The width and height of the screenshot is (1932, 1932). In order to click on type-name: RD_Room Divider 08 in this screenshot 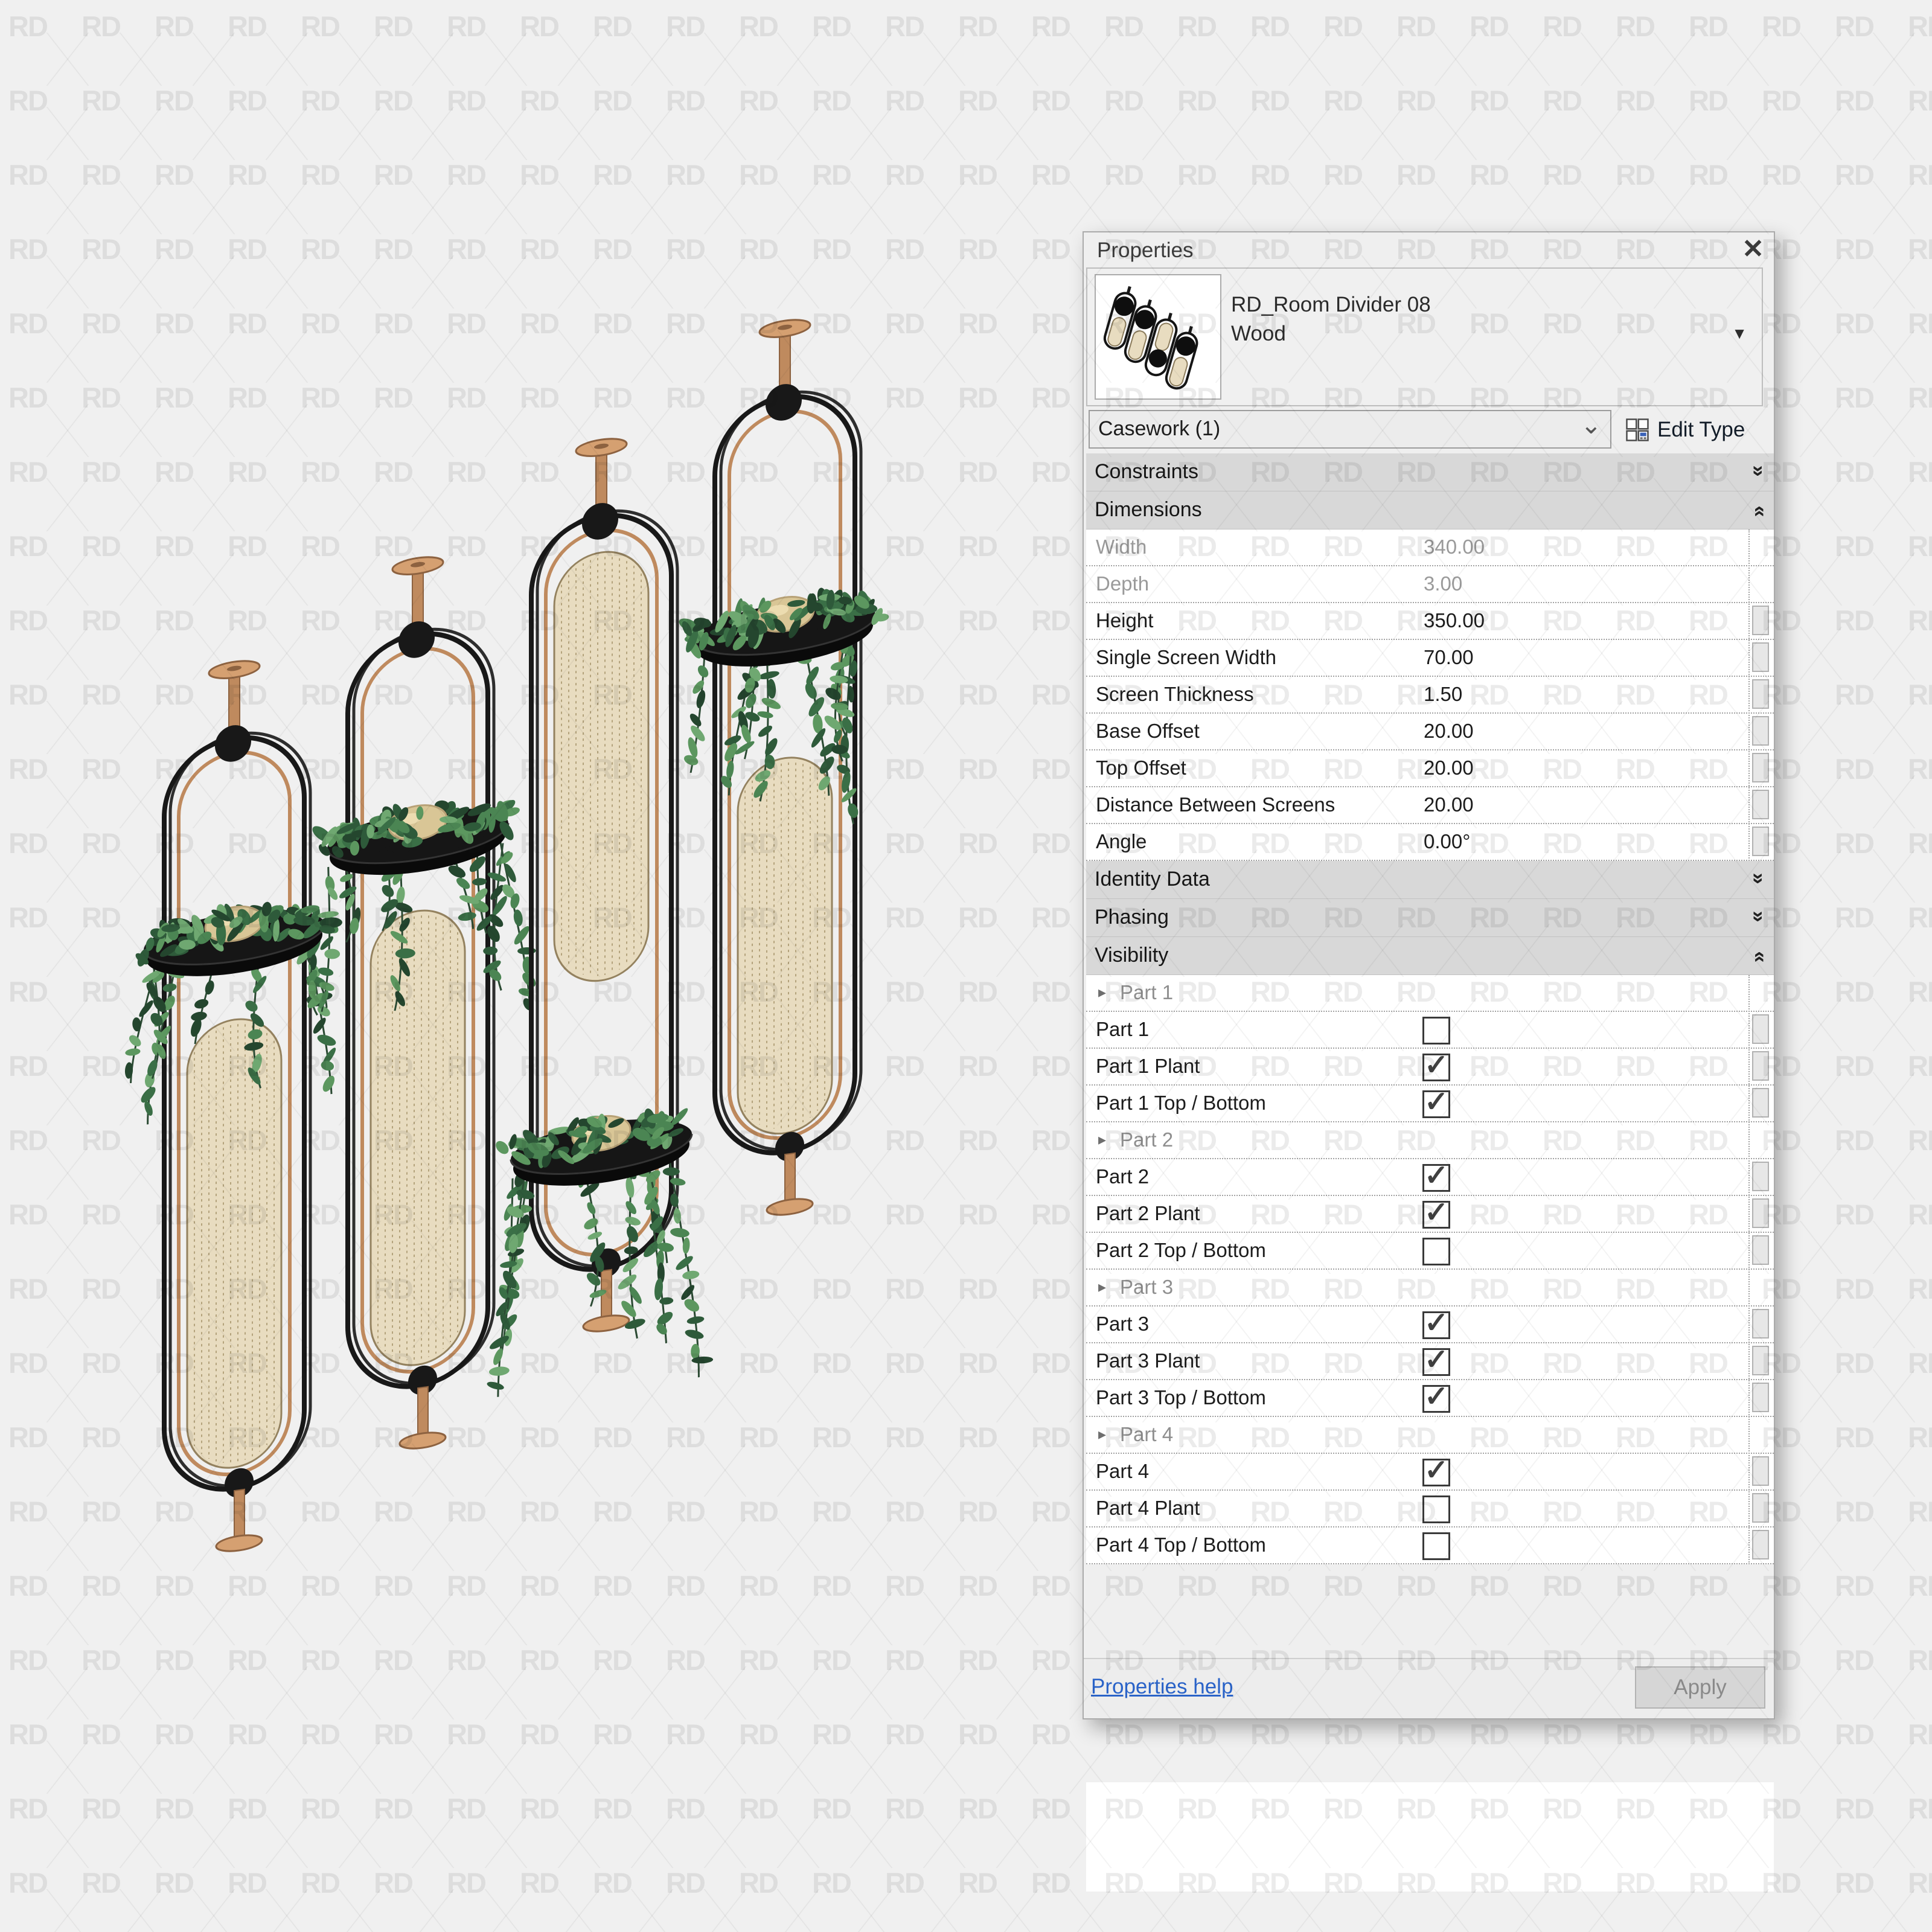, I will do `click(1331, 304)`.